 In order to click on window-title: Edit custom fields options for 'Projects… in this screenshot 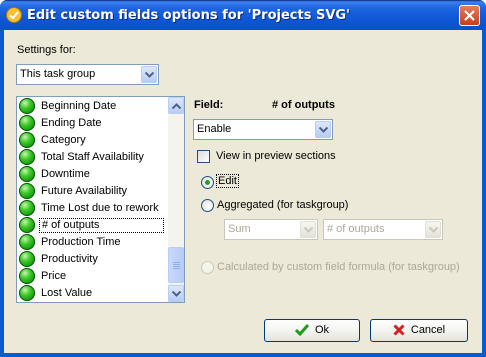, I will do `click(189, 15)`.